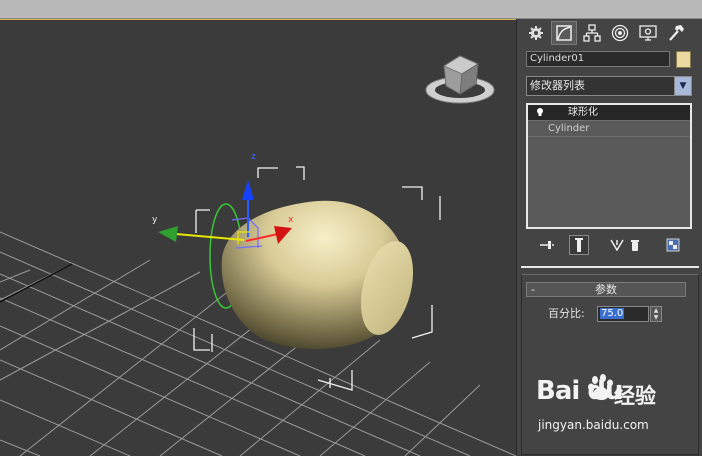 The image size is (702, 456). Describe the element at coordinates (617, 245) in the screenshot. I see `make-unique-icon` at that location.